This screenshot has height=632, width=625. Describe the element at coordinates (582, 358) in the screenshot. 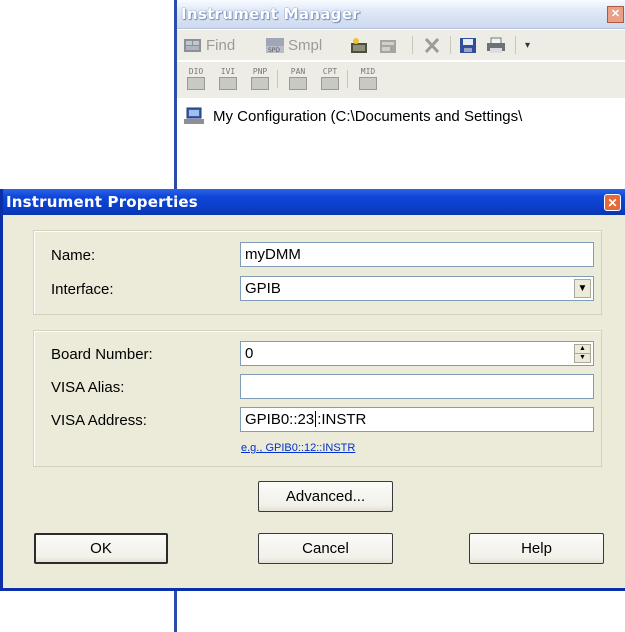

I see `spin-down-icon: ▼` at that location.